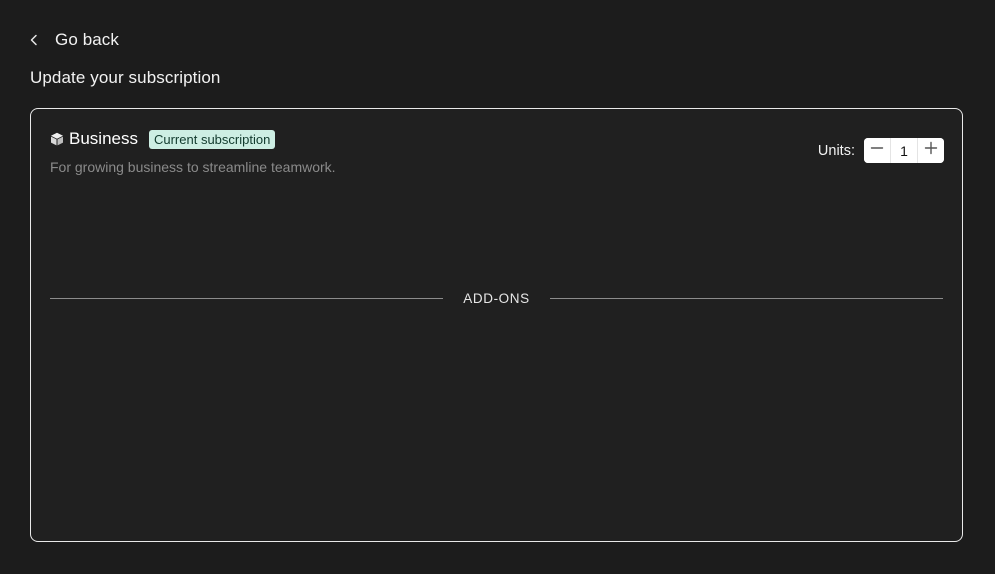 This screenshot has height=574, width=995. Describe the element at coordinates (247, 298) in the screenshot. I see `divider-line-left` at that location.